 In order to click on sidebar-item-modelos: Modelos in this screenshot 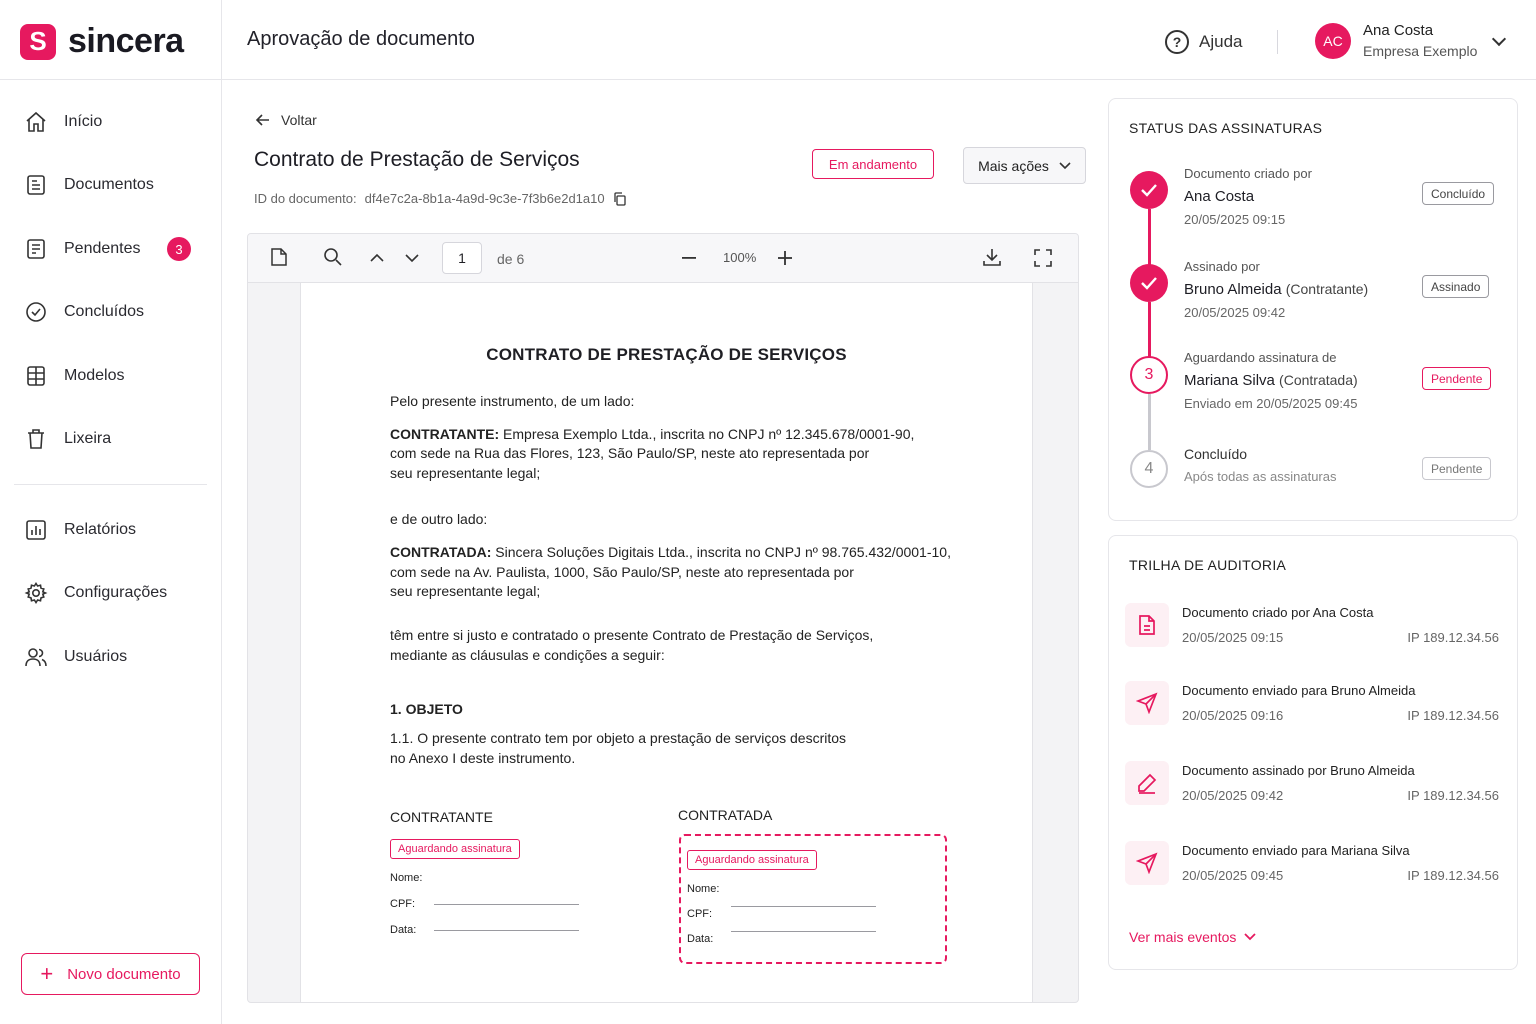, I will do `click(74, 376)`.